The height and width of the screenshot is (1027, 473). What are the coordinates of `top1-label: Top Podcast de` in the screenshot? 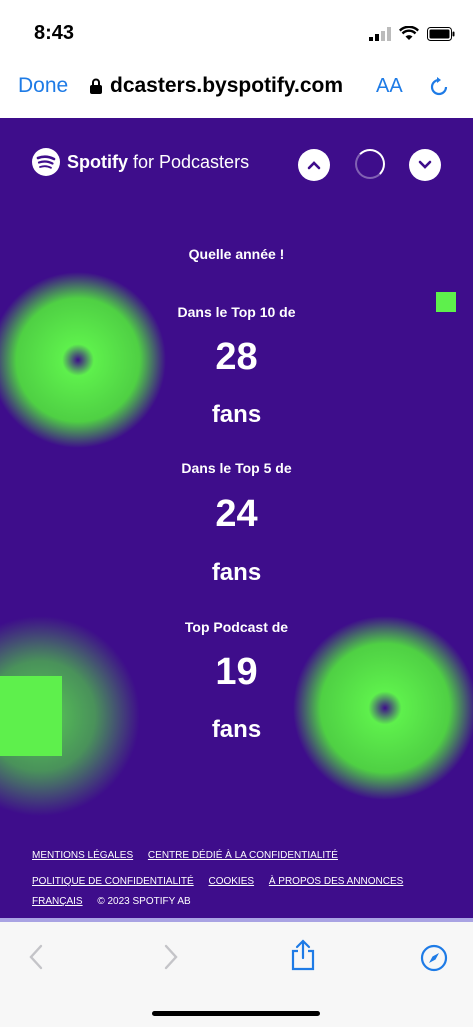 It's located at (236, 627).